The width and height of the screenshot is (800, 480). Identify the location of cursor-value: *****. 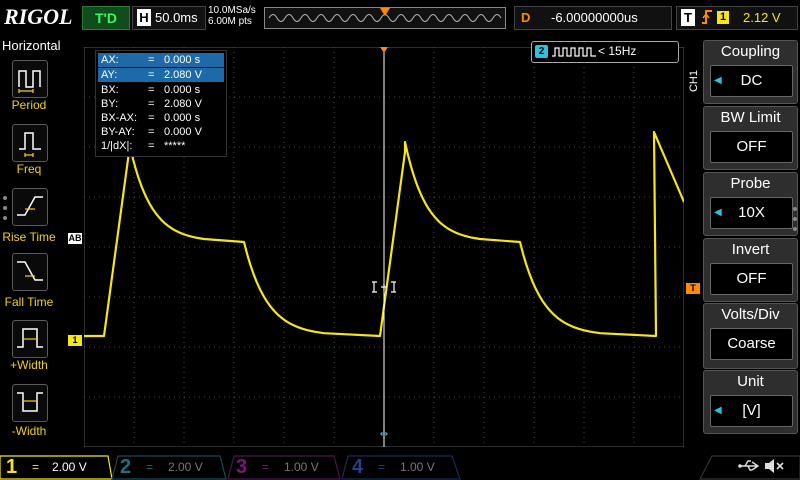
(175, 146).